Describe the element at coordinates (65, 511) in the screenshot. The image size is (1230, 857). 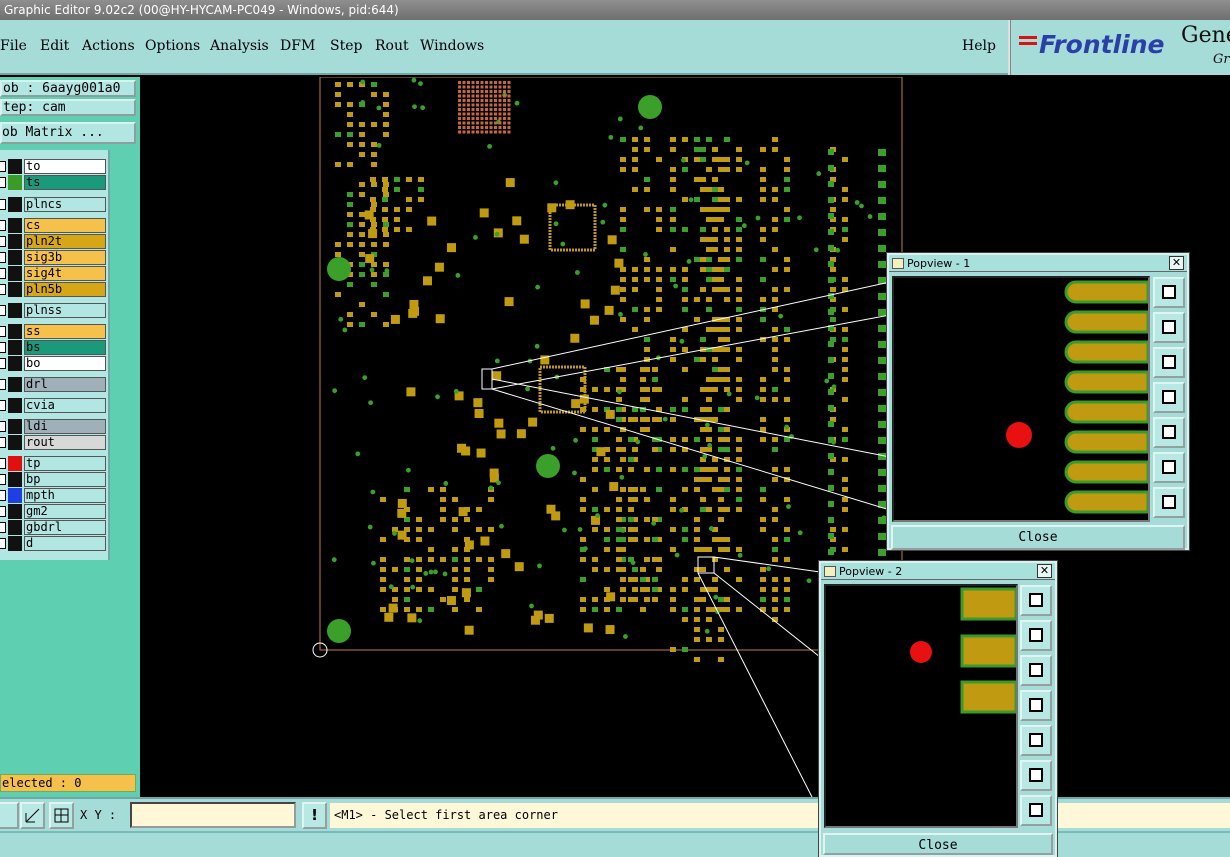
I see `layer-name: gm2` at that location.